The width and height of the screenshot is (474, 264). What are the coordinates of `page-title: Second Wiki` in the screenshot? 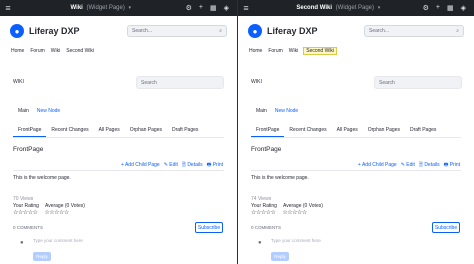 It's located at (314, 8).